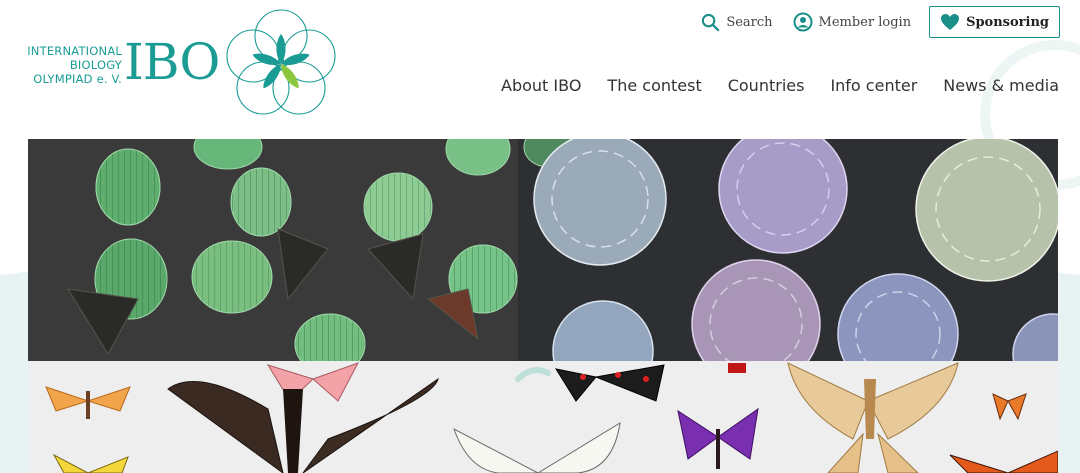 The height and width of the screenshot is (473, 1080). I want to click on logo-line: INTERNATIONAL, so click(74, 51).